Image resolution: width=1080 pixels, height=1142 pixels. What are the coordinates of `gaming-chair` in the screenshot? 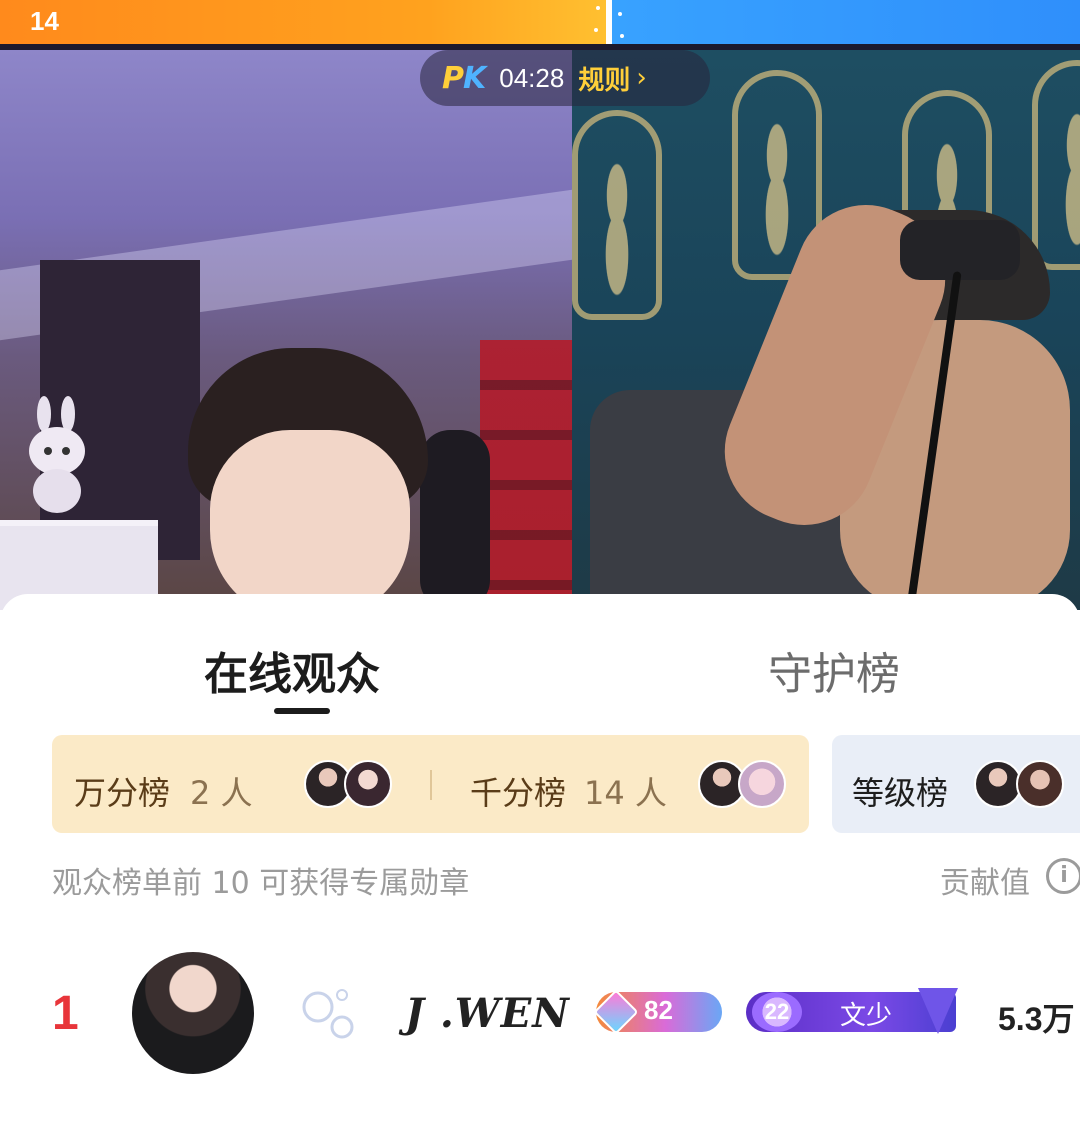 It's located at (455, 520).